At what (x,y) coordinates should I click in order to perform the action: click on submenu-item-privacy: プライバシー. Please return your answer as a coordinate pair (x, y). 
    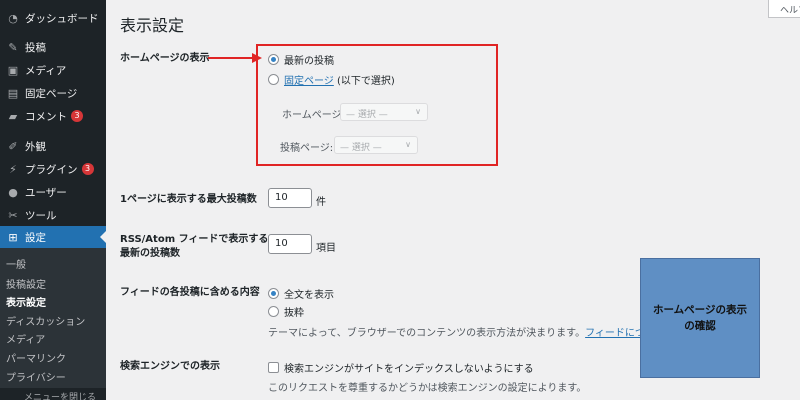
    Looking at the image, I should click on (36, 376).